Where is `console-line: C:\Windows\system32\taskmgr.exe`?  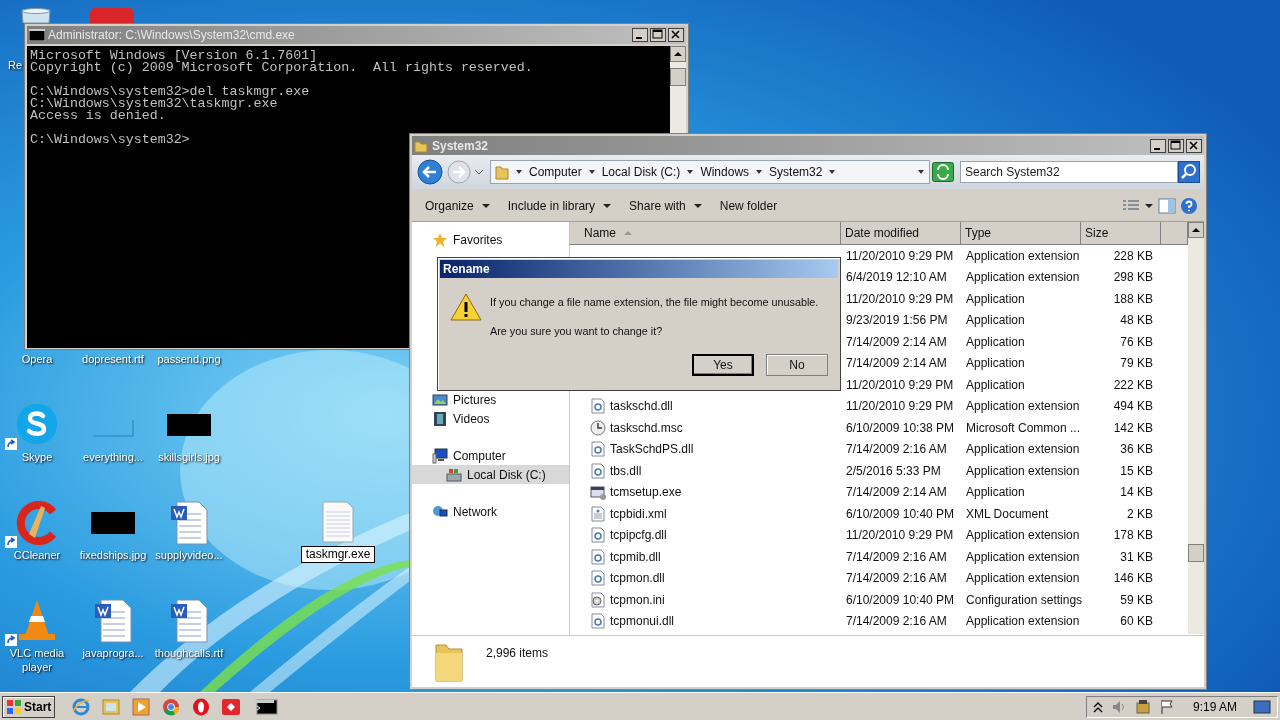
console-line: C:\Windows\system32\taskmgr.exe is located at coordinates (154, 104).